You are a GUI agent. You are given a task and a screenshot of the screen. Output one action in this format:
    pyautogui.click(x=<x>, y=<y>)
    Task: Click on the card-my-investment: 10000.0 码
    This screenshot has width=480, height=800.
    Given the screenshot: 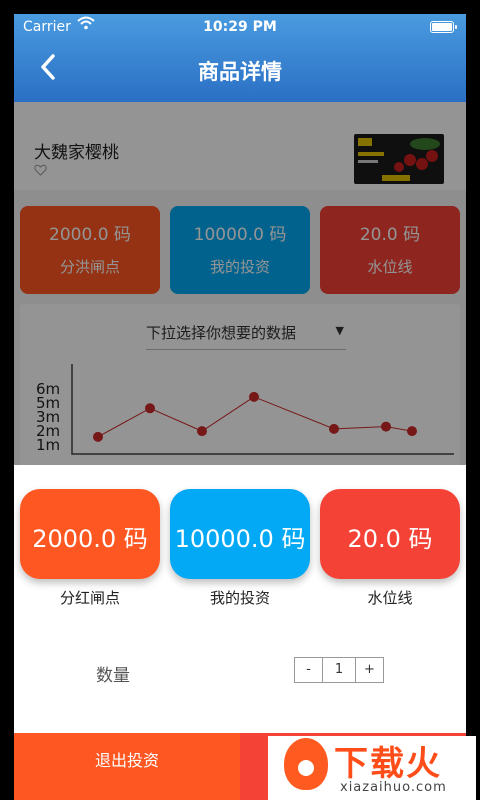 What is the action you would take?
    pyautogui.click(x=240, y=534)
    